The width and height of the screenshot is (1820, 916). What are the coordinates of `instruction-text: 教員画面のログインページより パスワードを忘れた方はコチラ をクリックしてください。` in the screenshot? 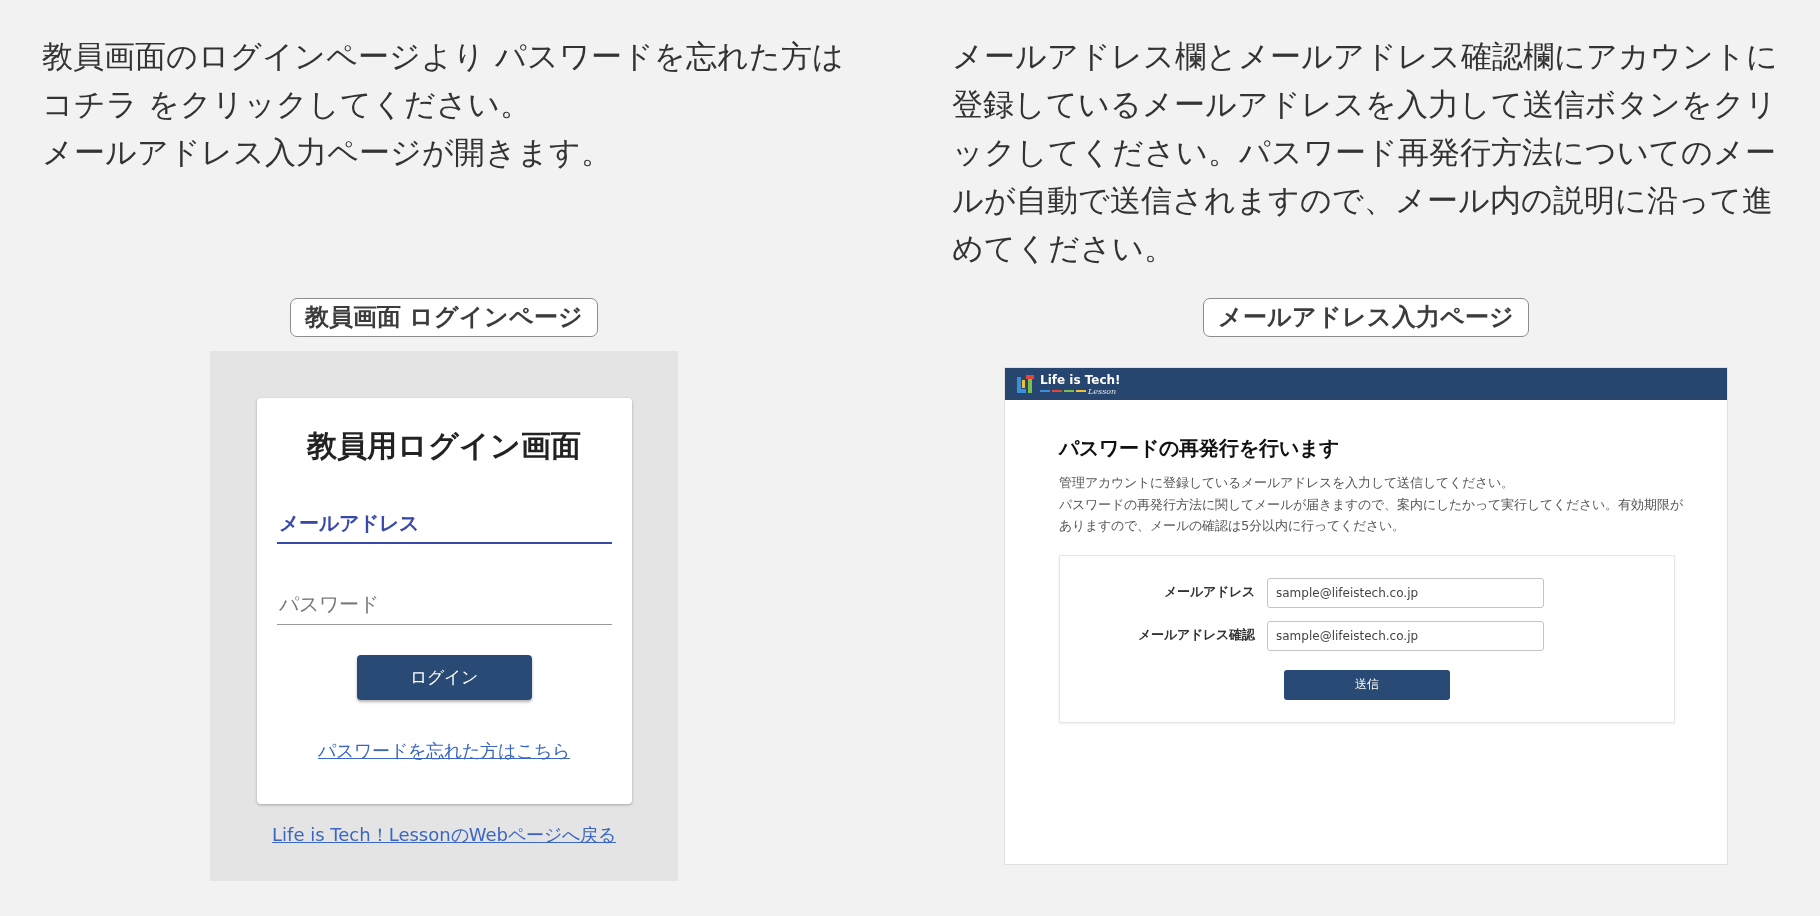 It's located at (443, 80).